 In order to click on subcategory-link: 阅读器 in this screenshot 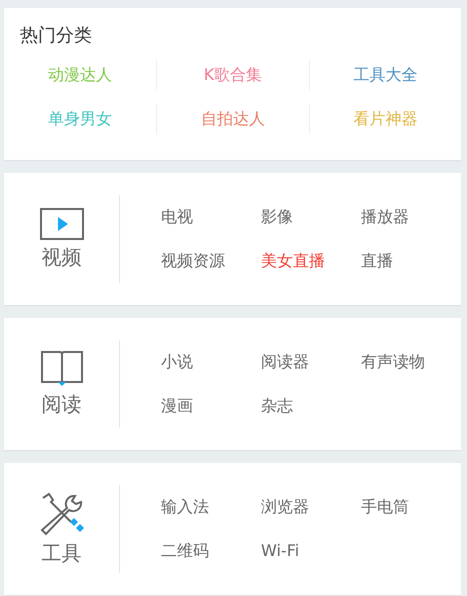, I will do `click(285, 361)`.